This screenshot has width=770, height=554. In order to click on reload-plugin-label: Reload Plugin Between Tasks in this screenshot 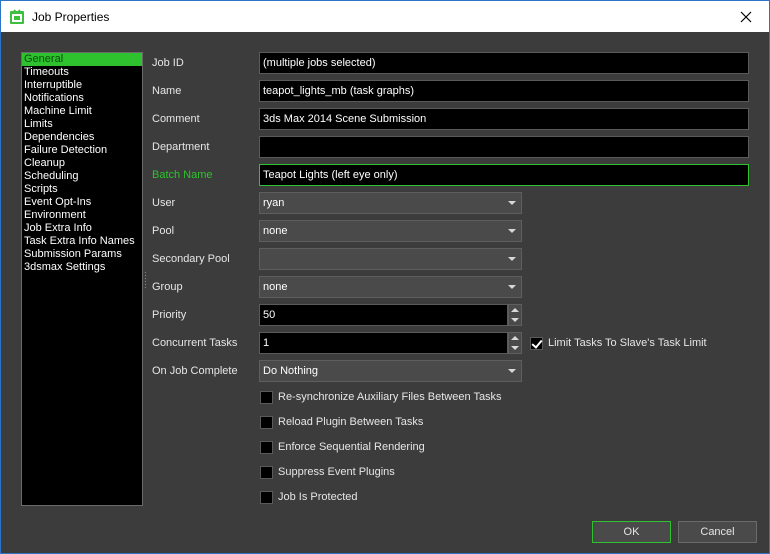, I will do `click(351, 422)`.